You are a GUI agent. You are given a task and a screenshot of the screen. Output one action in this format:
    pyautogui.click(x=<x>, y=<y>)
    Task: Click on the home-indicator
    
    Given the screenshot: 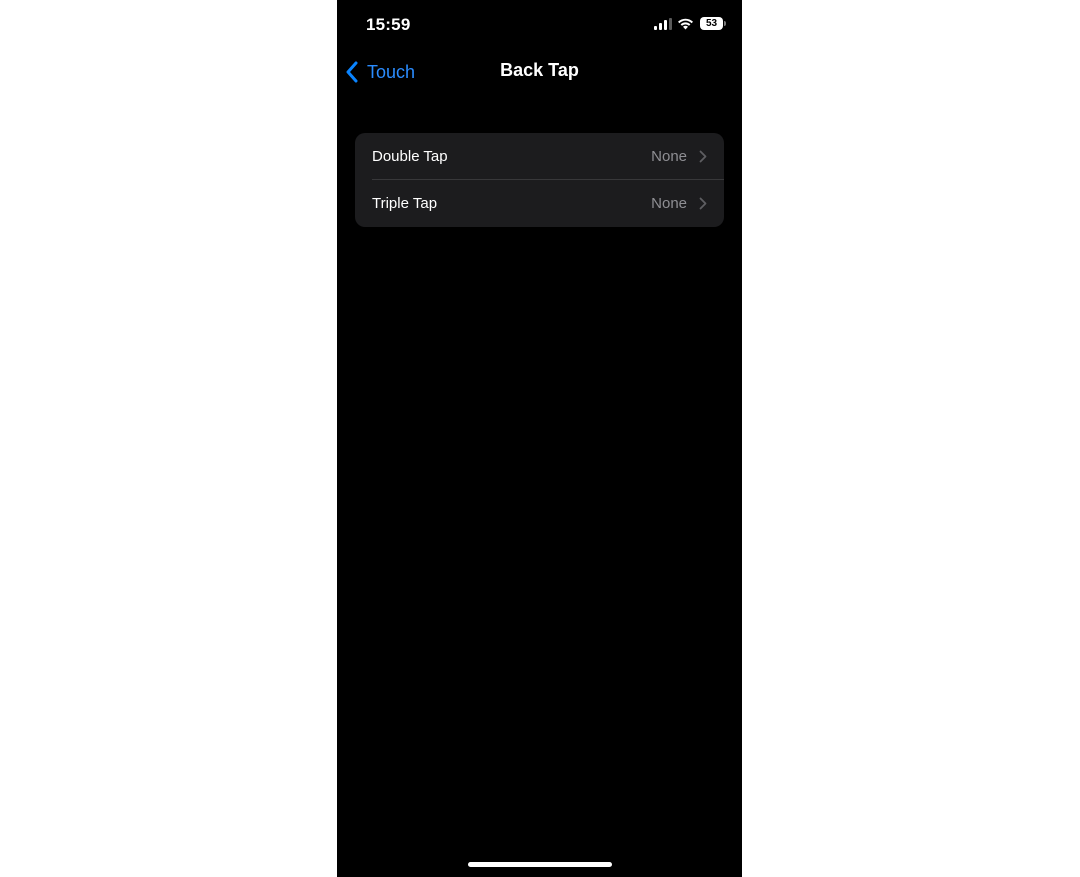 What is the action you would take?
    pyautogui.click(x=540, y=864)
    